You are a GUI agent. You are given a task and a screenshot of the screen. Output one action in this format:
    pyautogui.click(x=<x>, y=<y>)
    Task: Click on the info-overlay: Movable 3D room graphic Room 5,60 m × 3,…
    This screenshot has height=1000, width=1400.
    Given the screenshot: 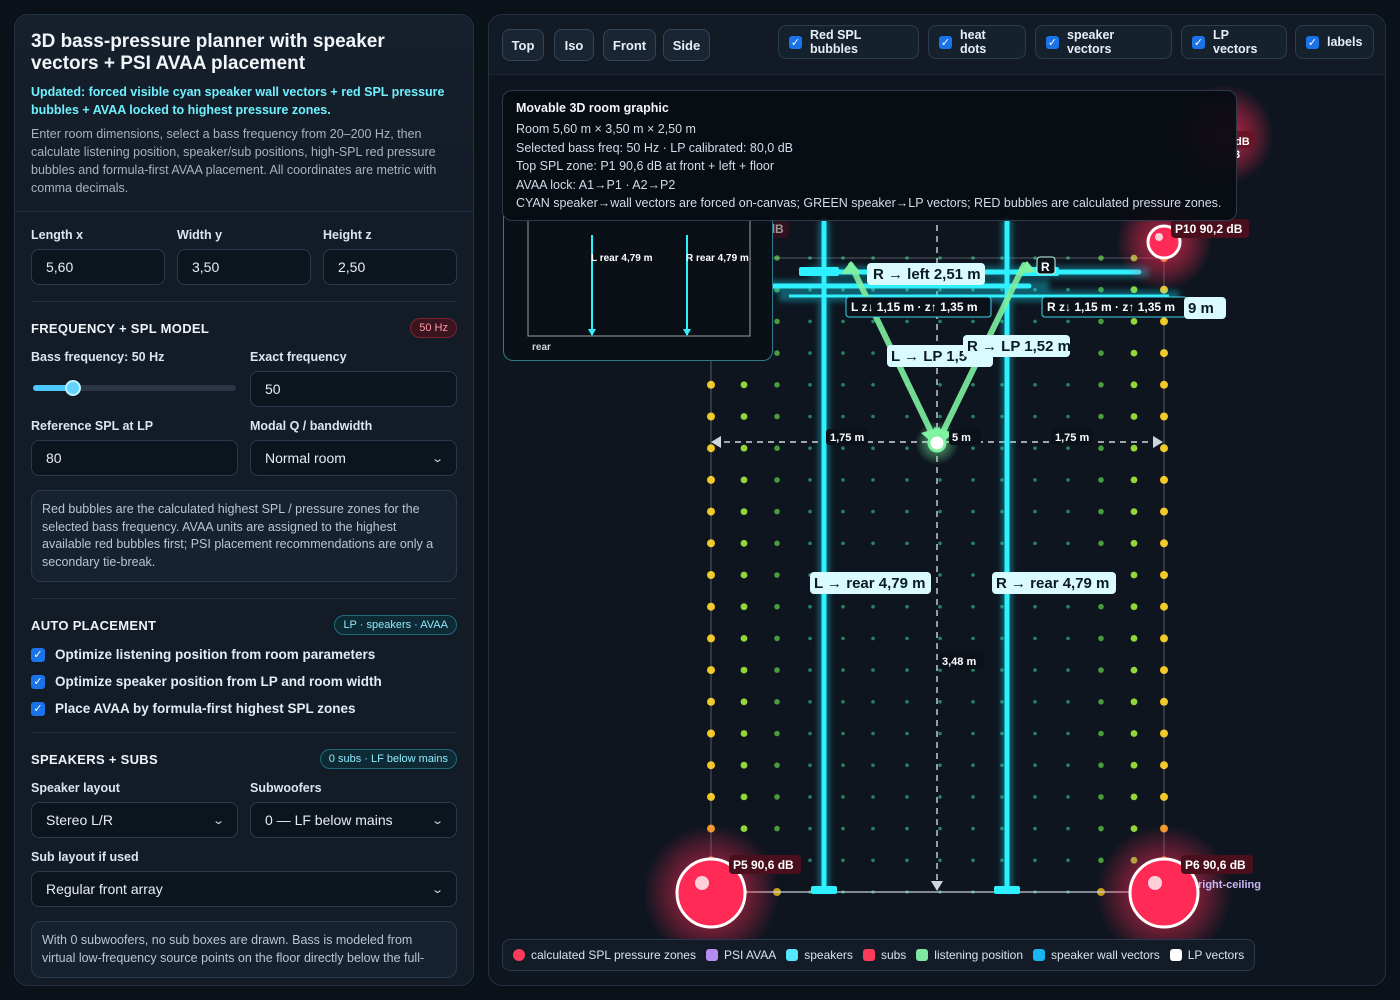 What is the action you would take?
    pyautogui.click(x=869, y=155)
    